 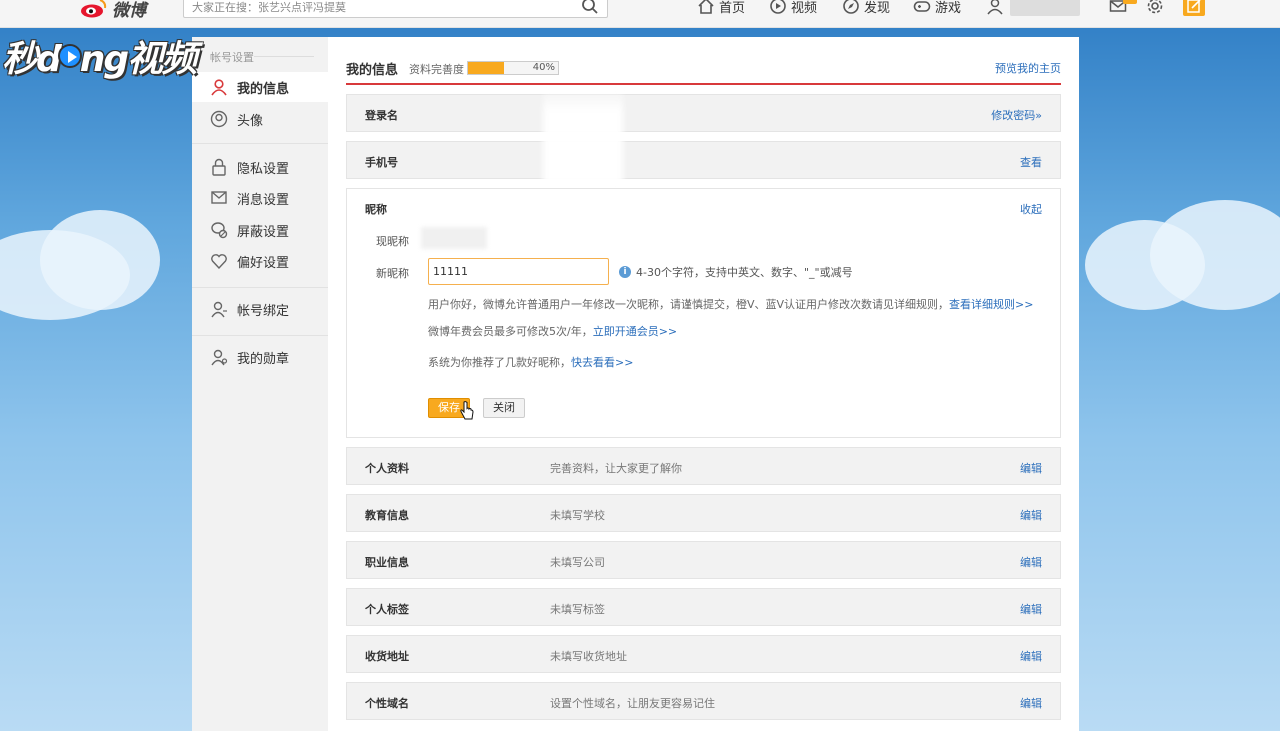 I want to click on weibo-logo: 微博, so click(x=113, y=10).